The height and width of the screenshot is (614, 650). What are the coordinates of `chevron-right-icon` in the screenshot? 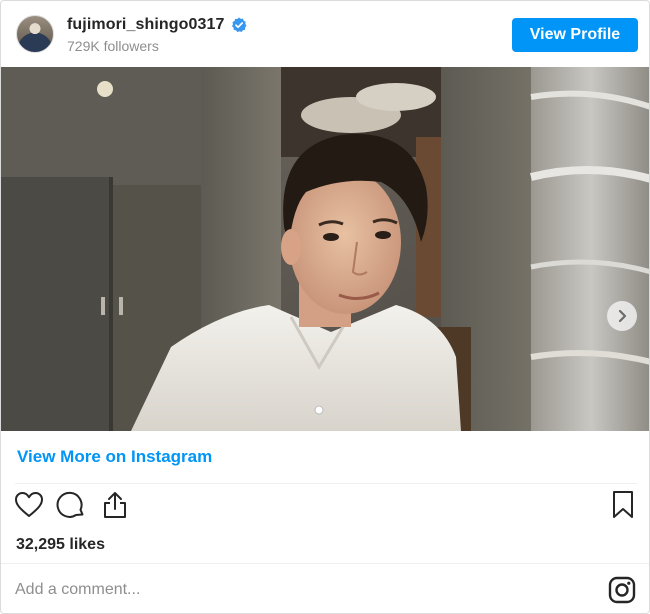 It's located at (622, 316).